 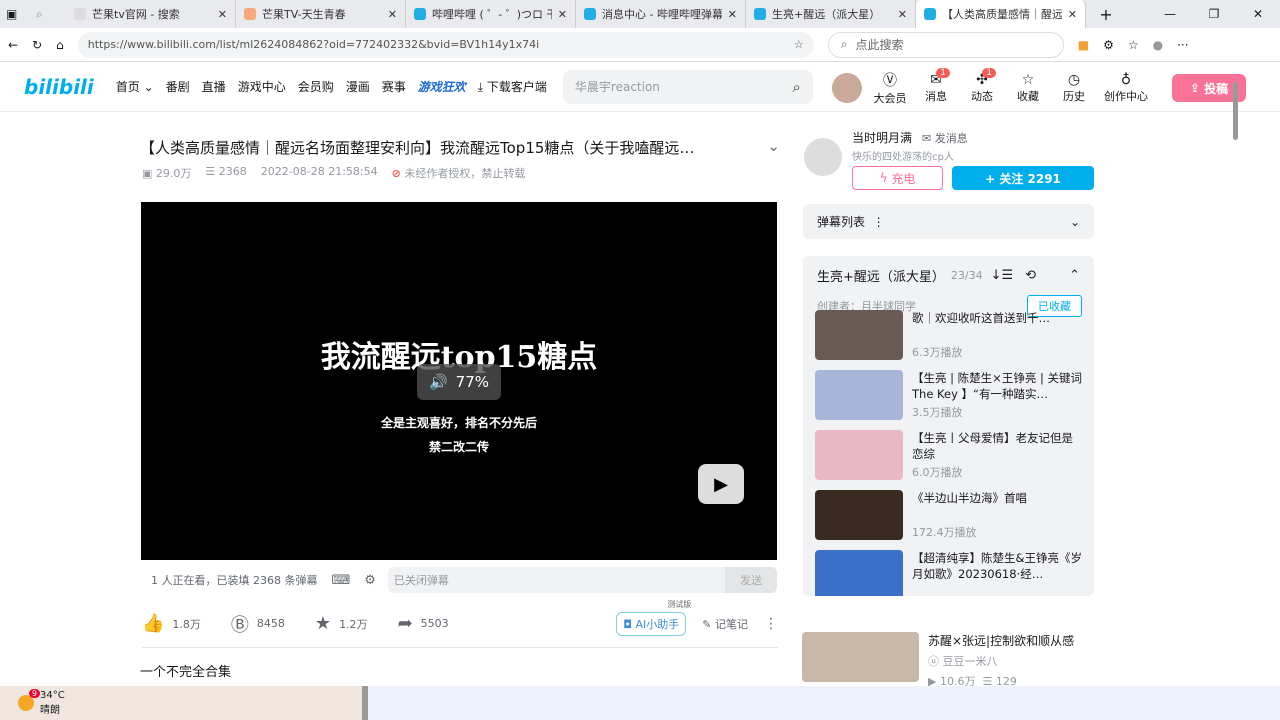 What do you see at coordinates (945, 138) in the screenshot?
I see `send-message-link: ✉ 发消息` at bounding box center [945, 138].